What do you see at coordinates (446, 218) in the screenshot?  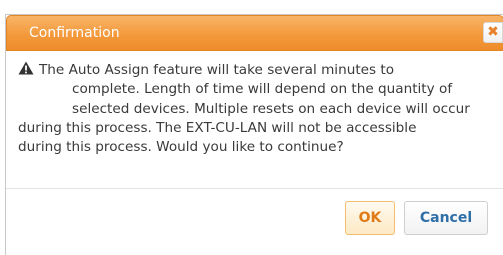 I see `cancel-button: Cancel` at bounding box center [446, 218].